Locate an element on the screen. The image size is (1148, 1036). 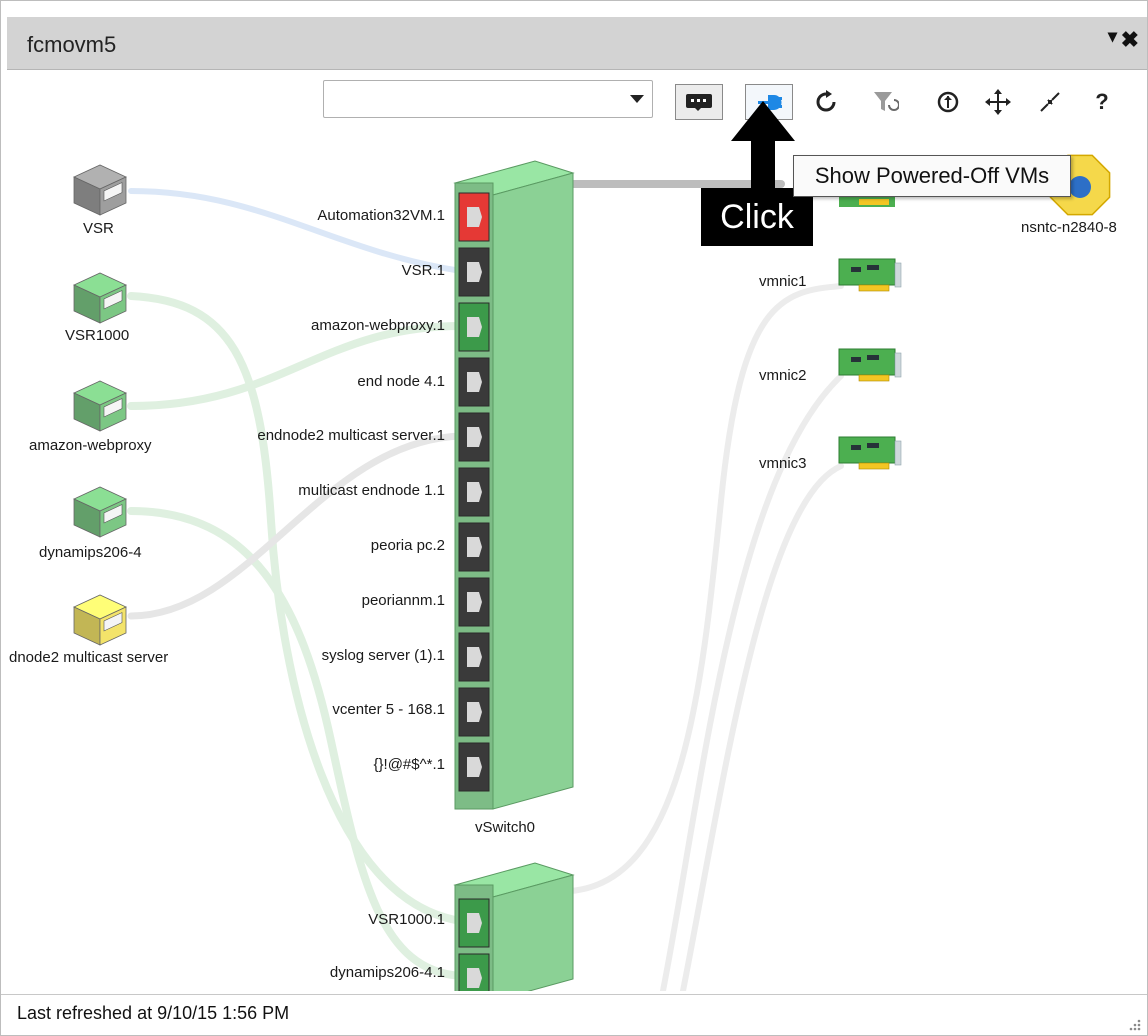
port-label: vcenter 5 - 168.1 is located at coordinates (388, 709).